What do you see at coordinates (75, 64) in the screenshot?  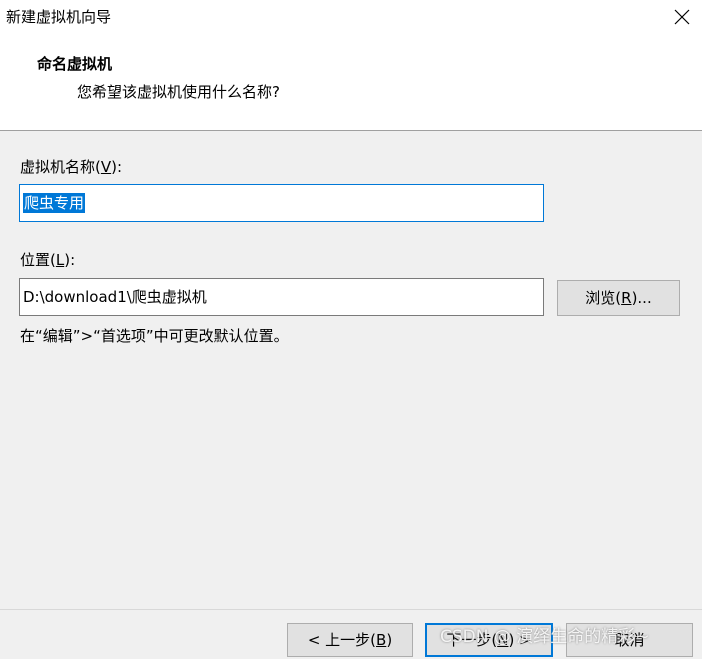 I see `page-heading: 命名虚拟机` at bounding box center [75, 64].